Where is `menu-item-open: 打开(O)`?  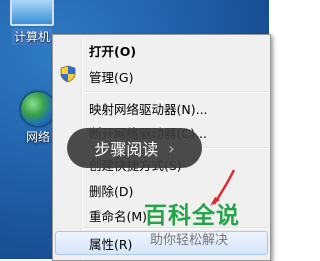 menu-item-open: 打开(O) is located at coordinates (112, 50).